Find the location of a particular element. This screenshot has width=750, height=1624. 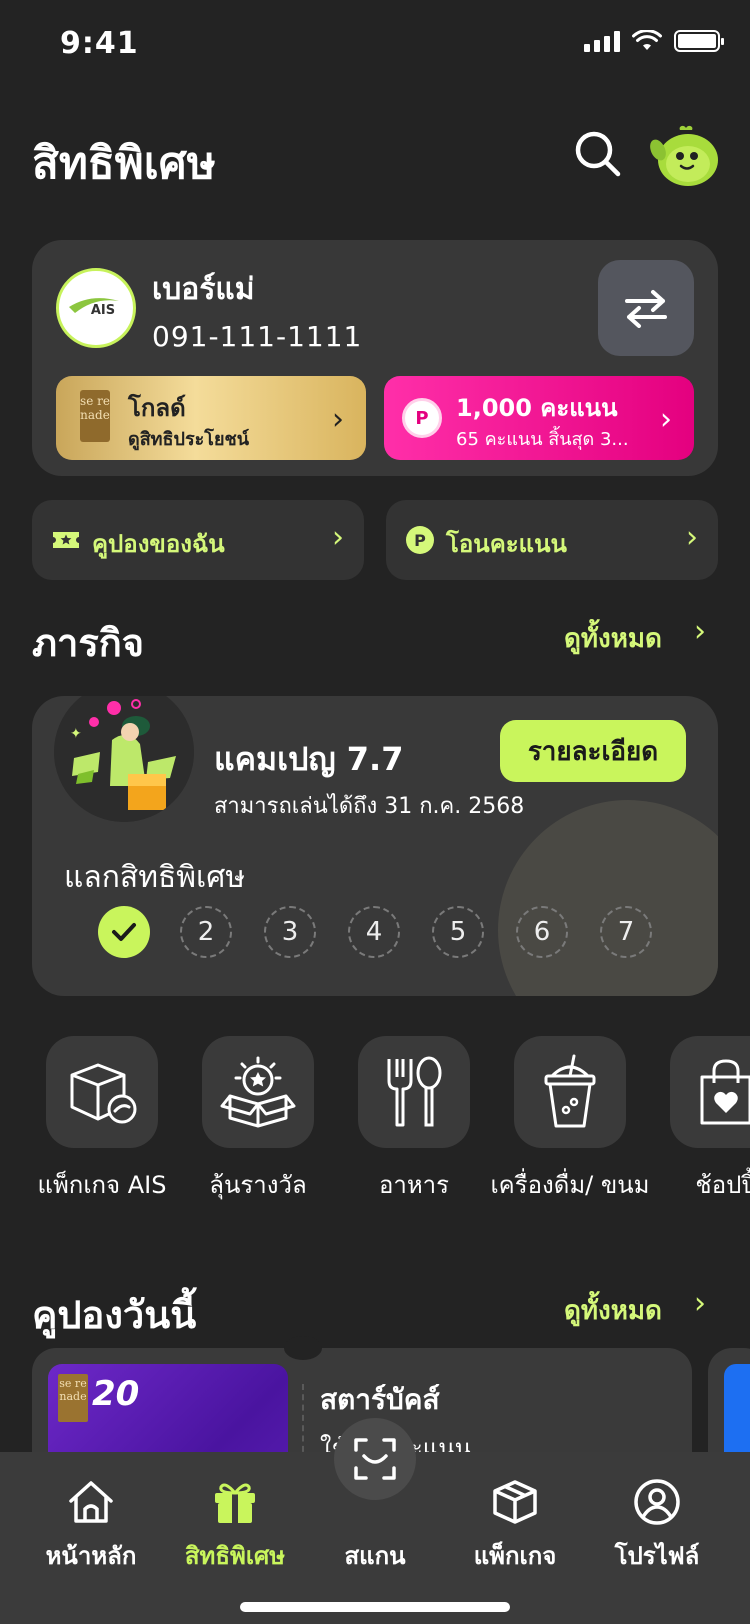

ticket-icon is located at coordinates (66, 540).